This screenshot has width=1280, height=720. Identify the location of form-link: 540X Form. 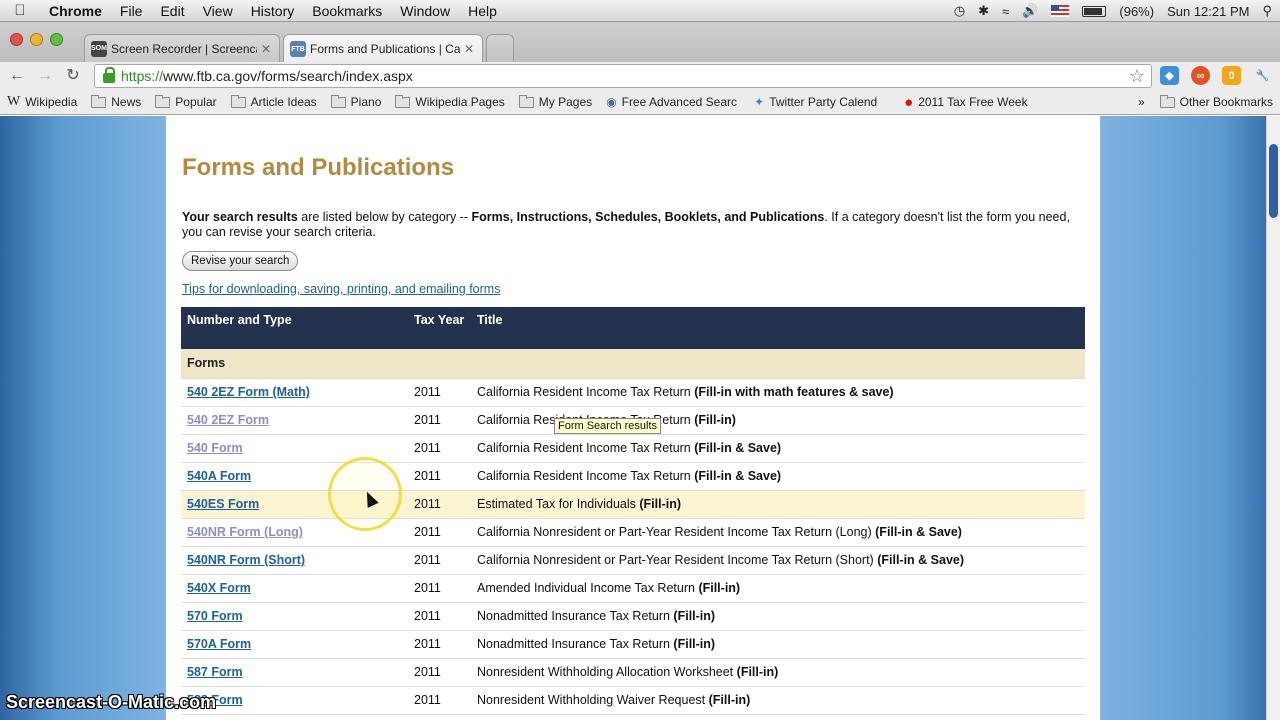
(219, 588).